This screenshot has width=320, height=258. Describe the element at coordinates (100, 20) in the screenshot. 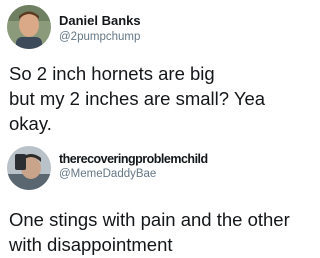

I see `display-name: Daniel Banks` at that location.